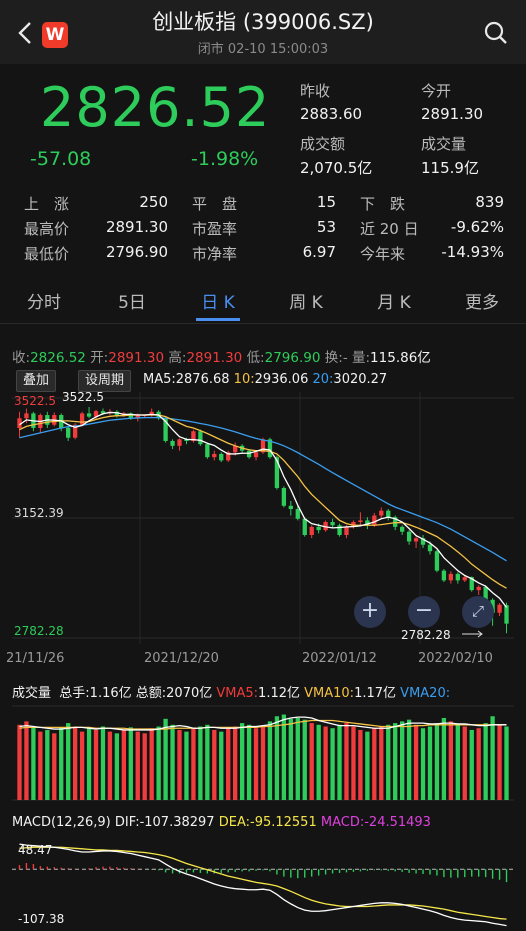 The image size is (526, 931). What do you see at coordinates (26, 33) in the screenshot?
I see `back-icon` at bounding box center [26, 33].